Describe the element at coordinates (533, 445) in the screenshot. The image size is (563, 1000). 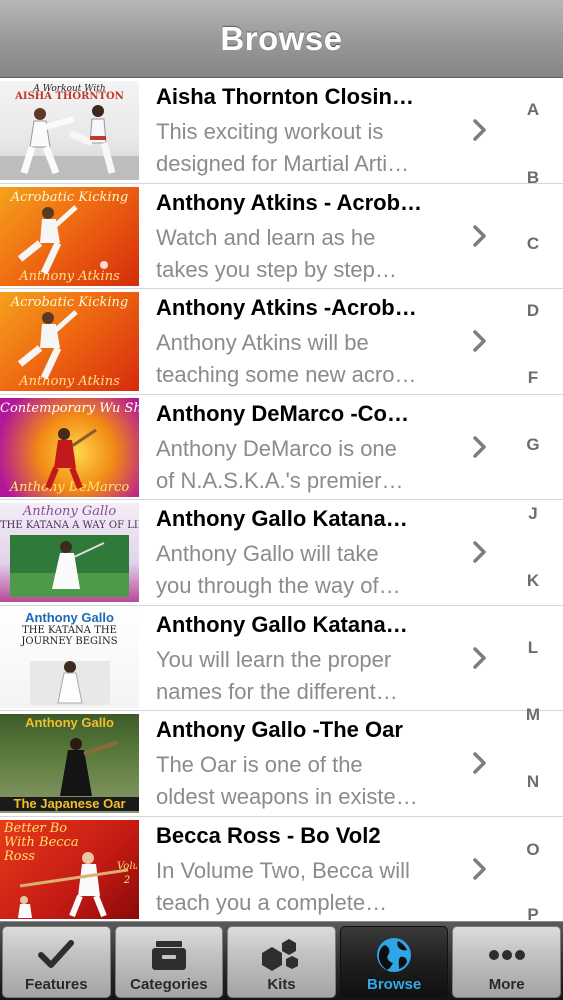
I see `index-letter: G` at that location.